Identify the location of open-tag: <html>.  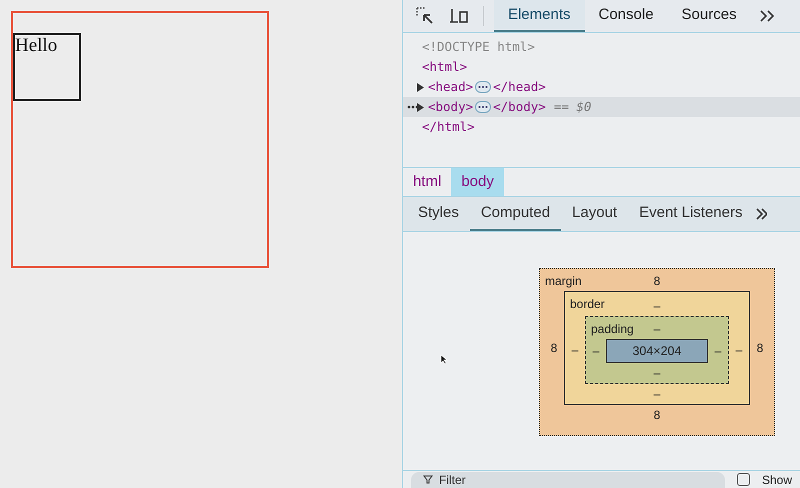
(445, 67).